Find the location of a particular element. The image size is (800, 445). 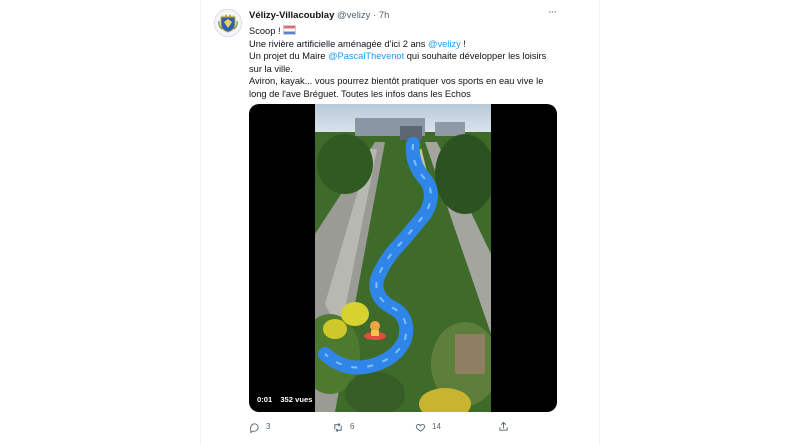

like-count: 14 is located at coordinates (436, 426).